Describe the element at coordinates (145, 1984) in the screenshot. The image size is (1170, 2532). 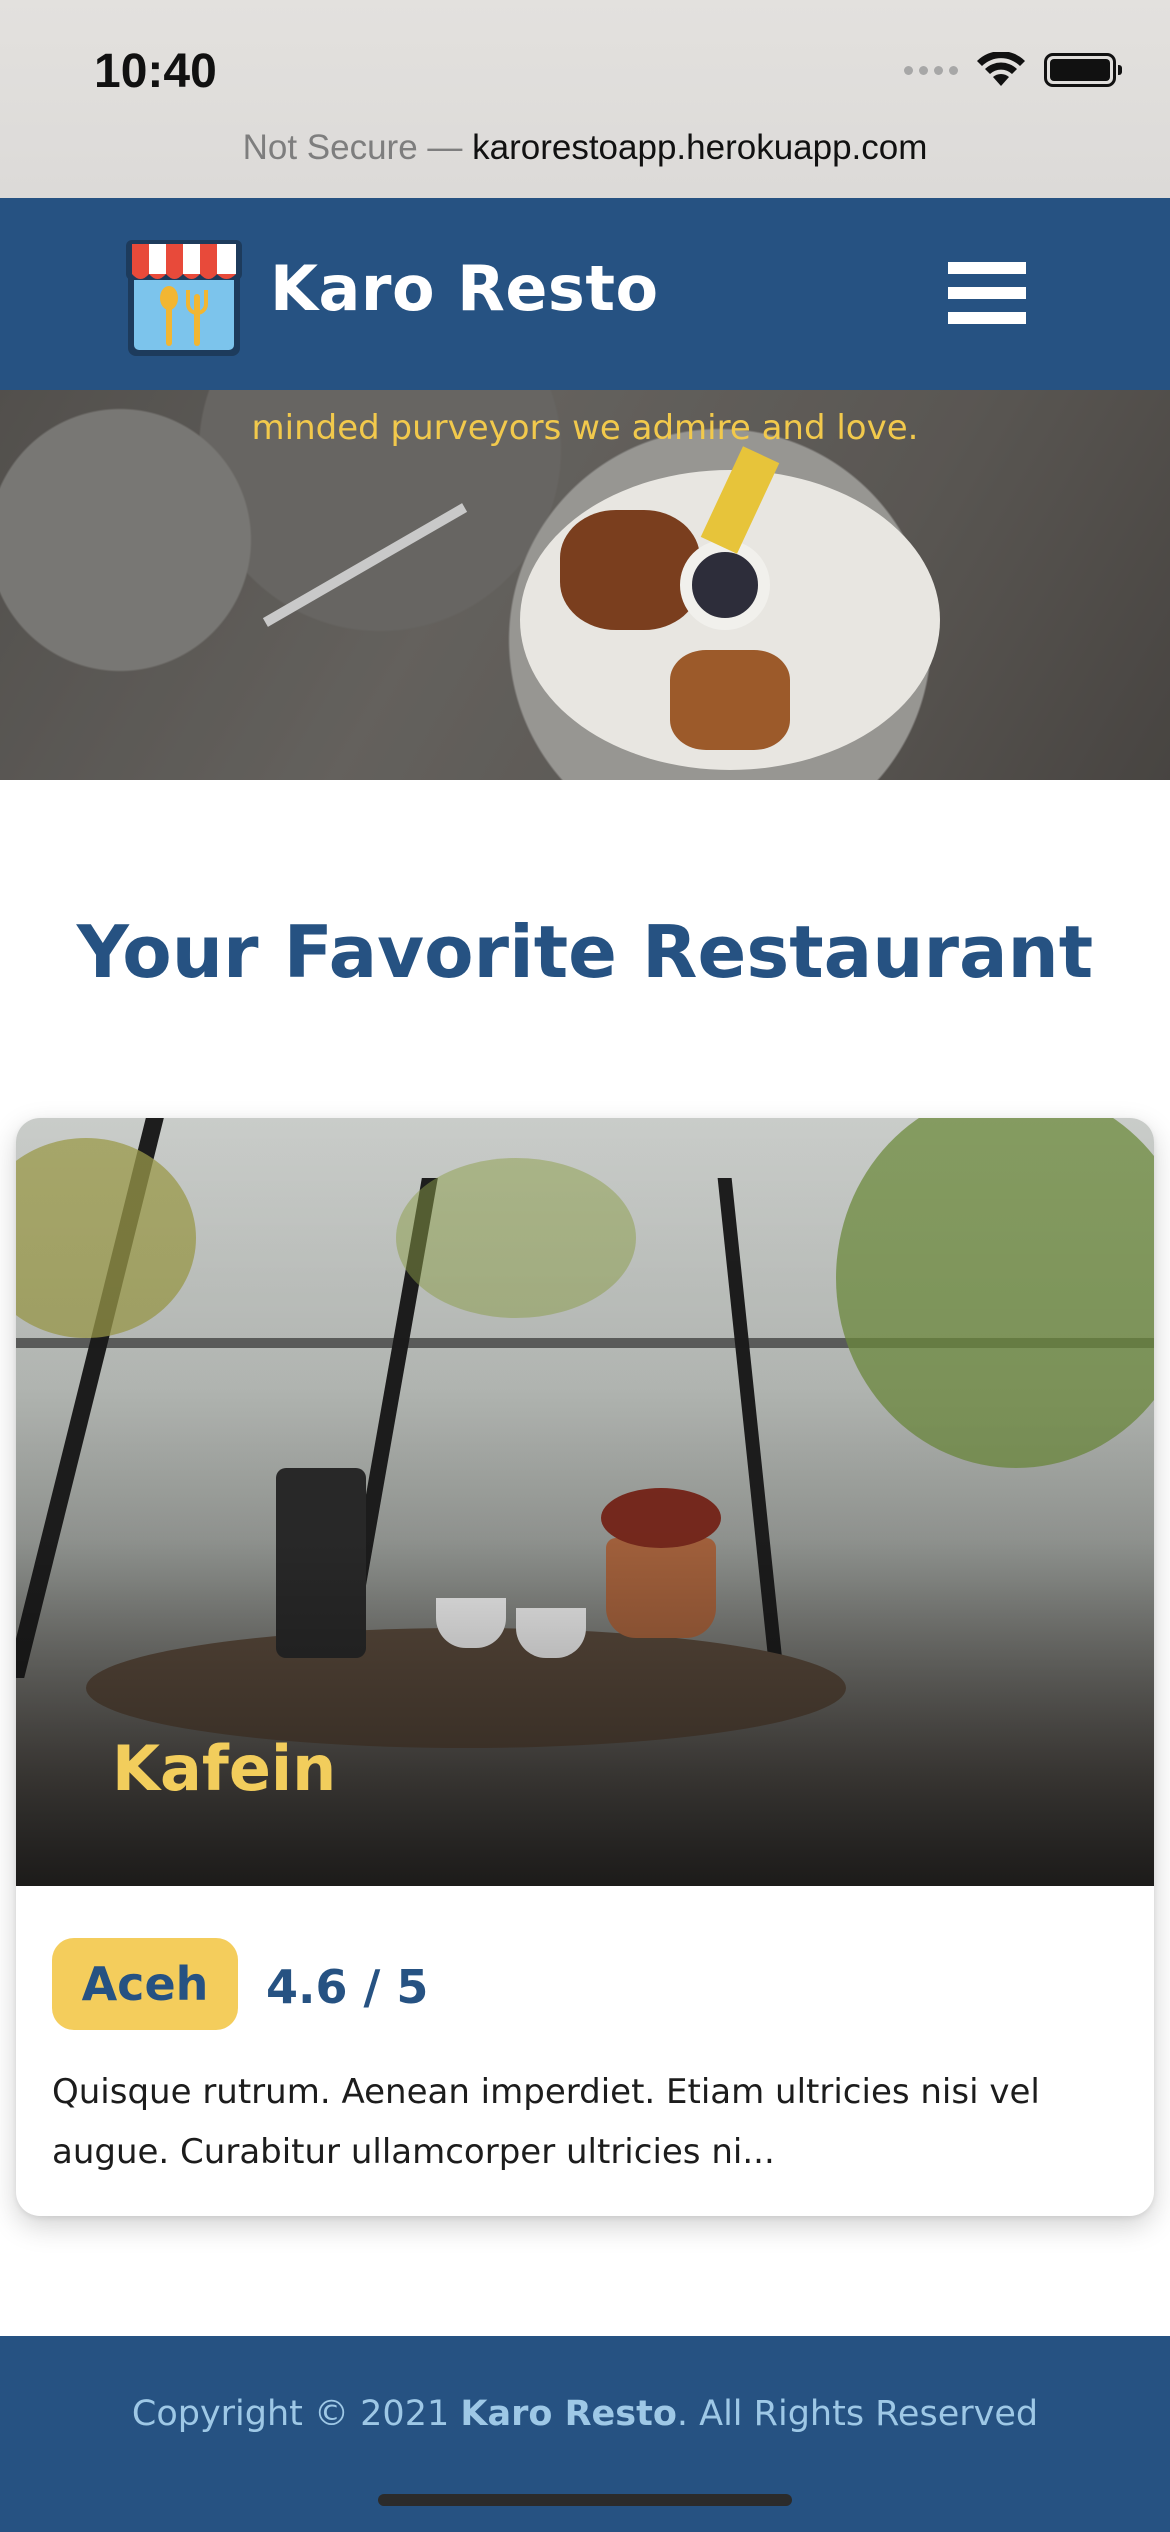
I see `city-badge: Aceh` at that location.